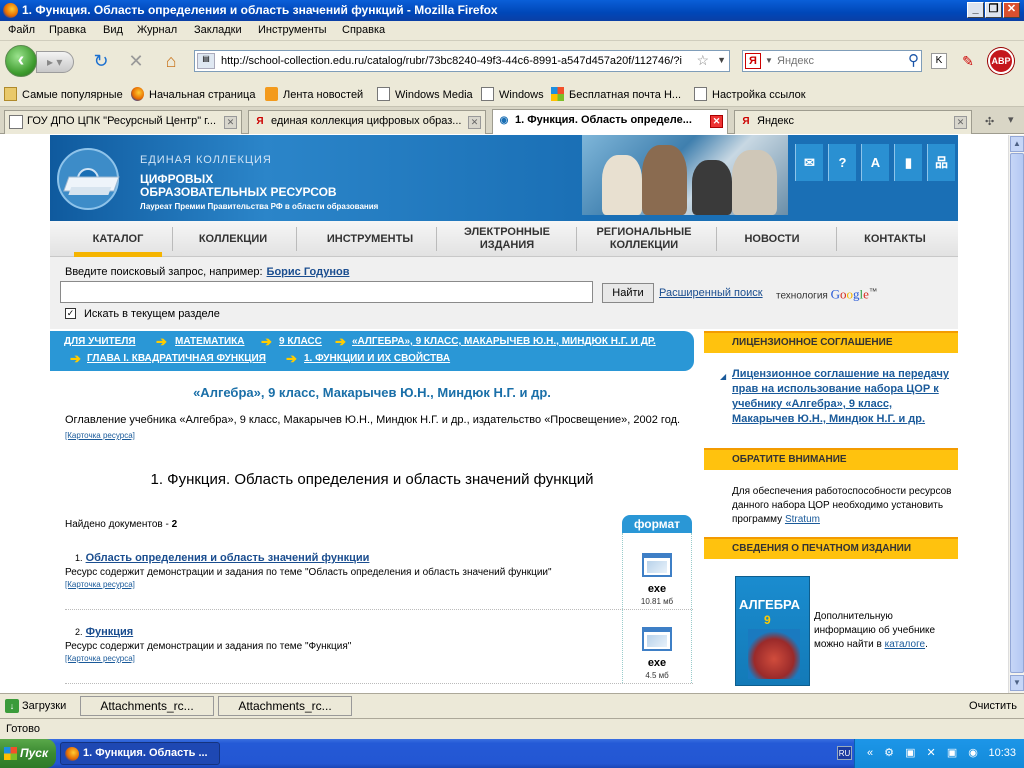 The image size is (1024, 768). Describe the element at coordinates (628, 293) in the screenshot. I see `find-button: Найти` at that location.